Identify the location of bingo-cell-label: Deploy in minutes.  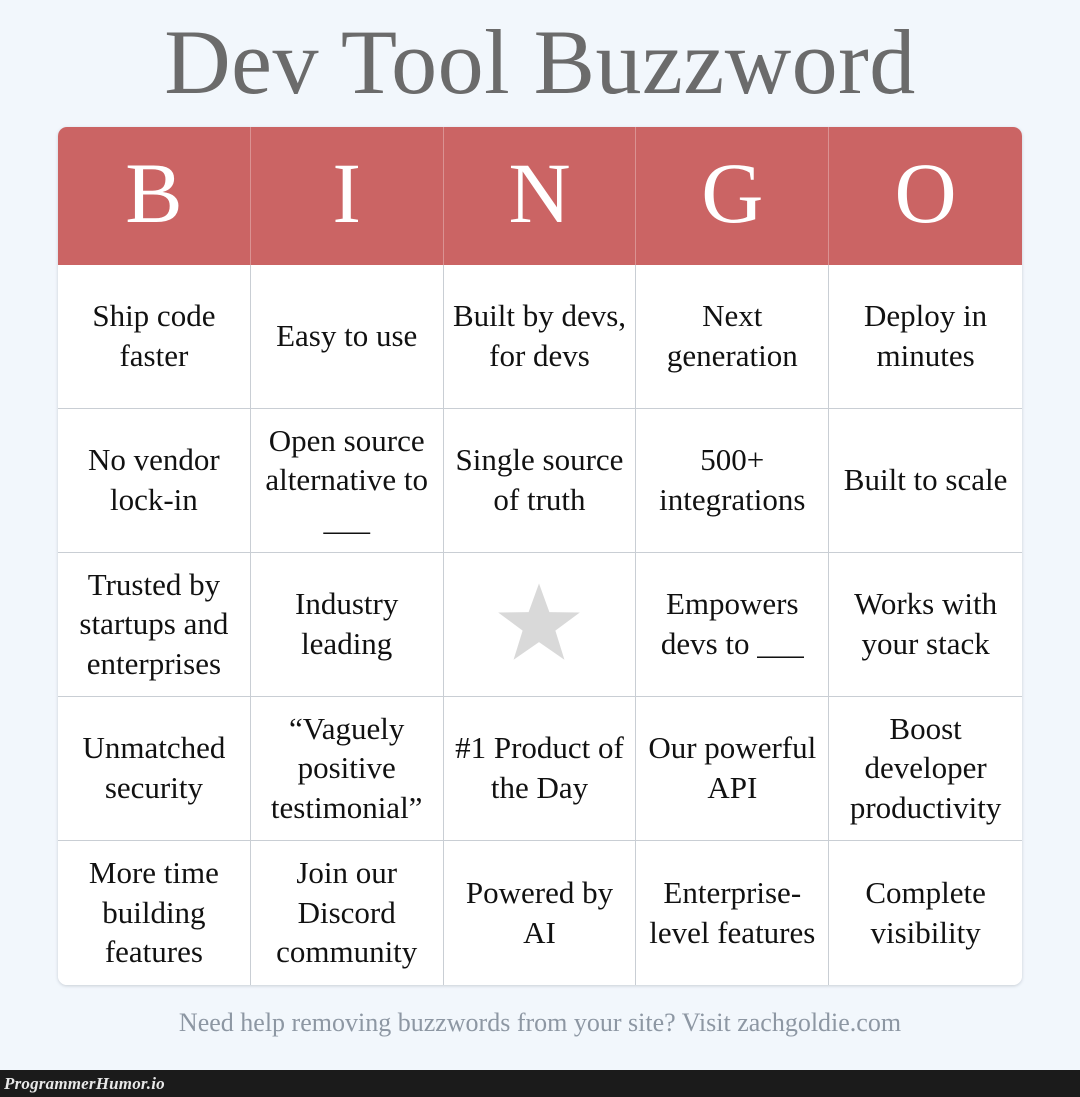
(926, 336).